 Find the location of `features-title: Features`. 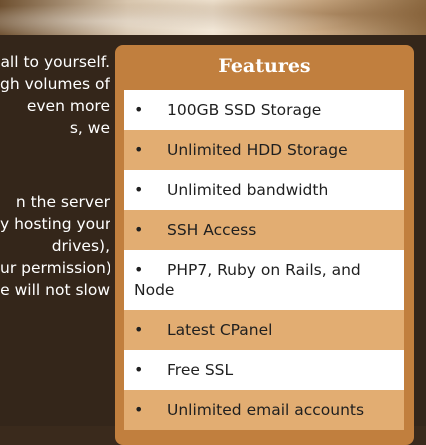

features-title: Features is located at coordinates (264, 66).